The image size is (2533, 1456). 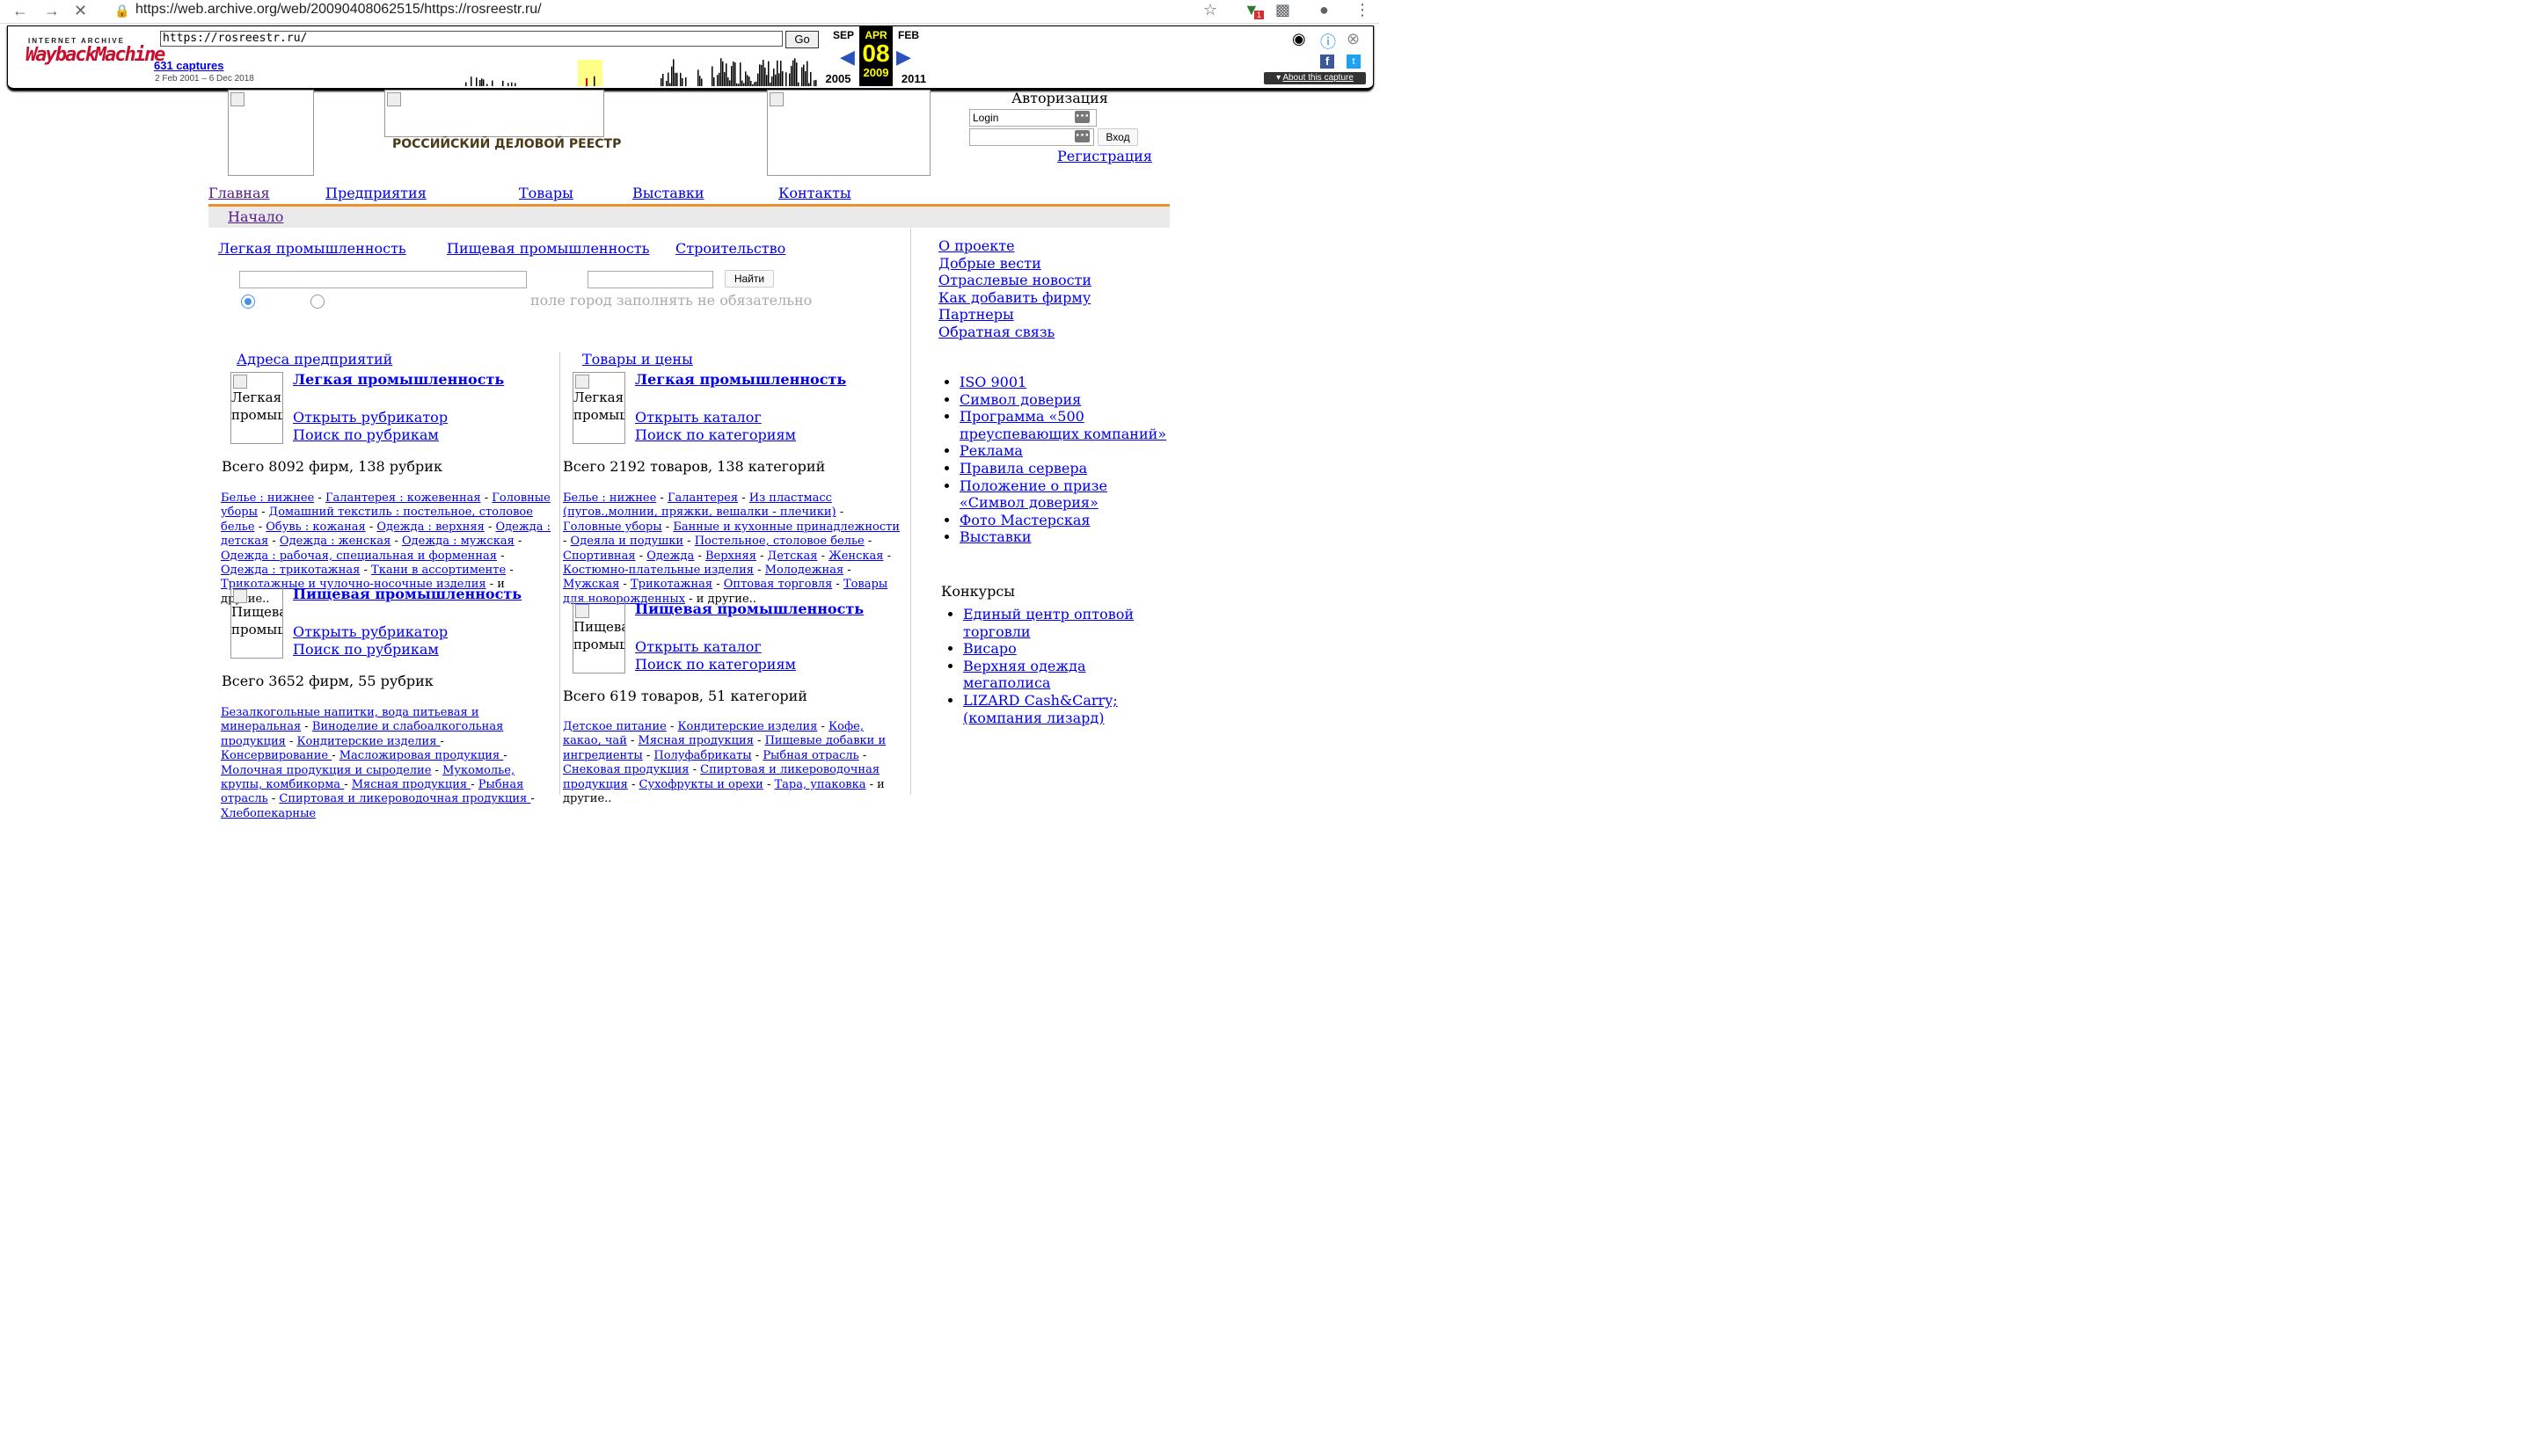 I want to click on category-link: Костюмно-плательные изделия, so click(x=658, y=570).